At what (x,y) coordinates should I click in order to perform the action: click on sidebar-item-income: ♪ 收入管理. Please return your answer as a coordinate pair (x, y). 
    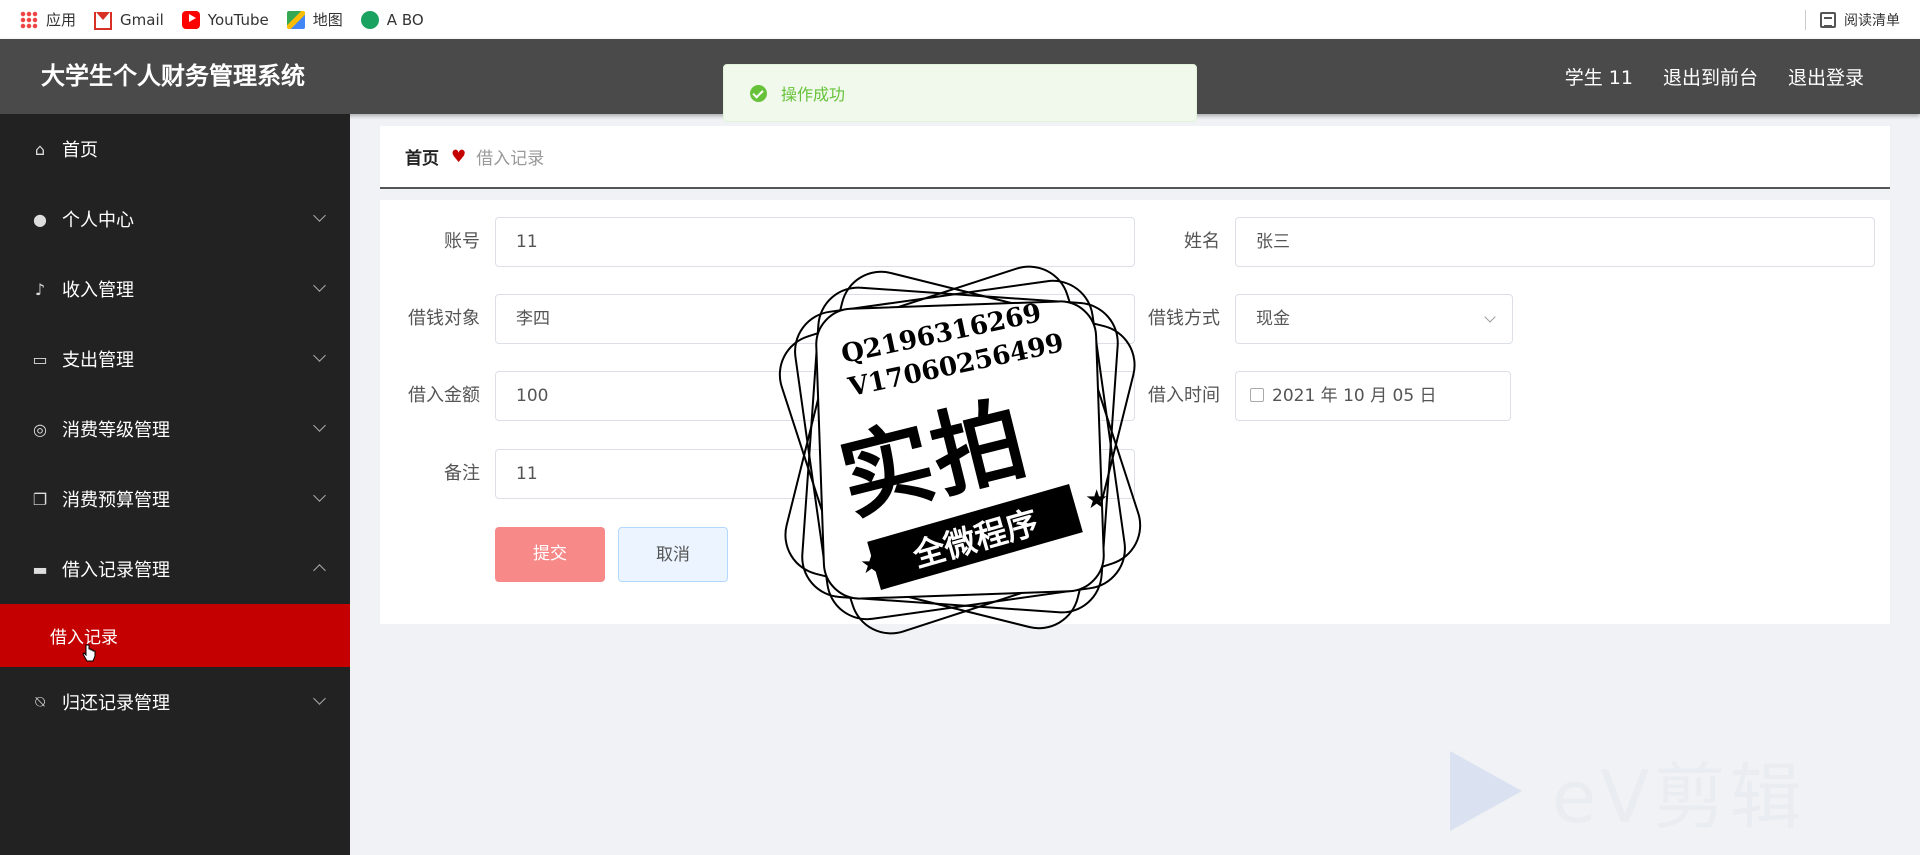
    Looking at the image, I should click on (175, 289).